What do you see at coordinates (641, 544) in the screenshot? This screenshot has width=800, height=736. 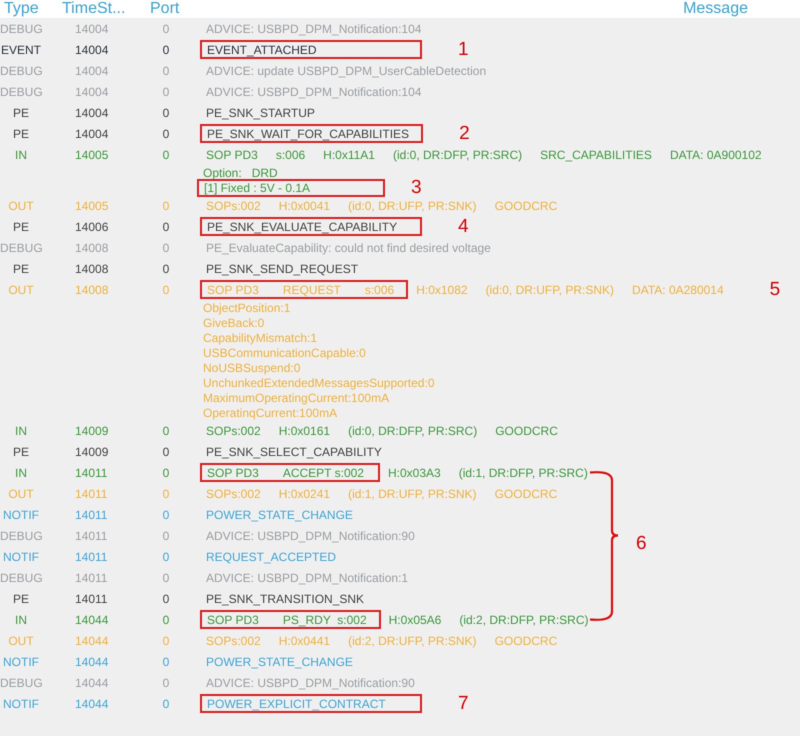 I see `callout-number: 6` at bounding box center [641, 544].